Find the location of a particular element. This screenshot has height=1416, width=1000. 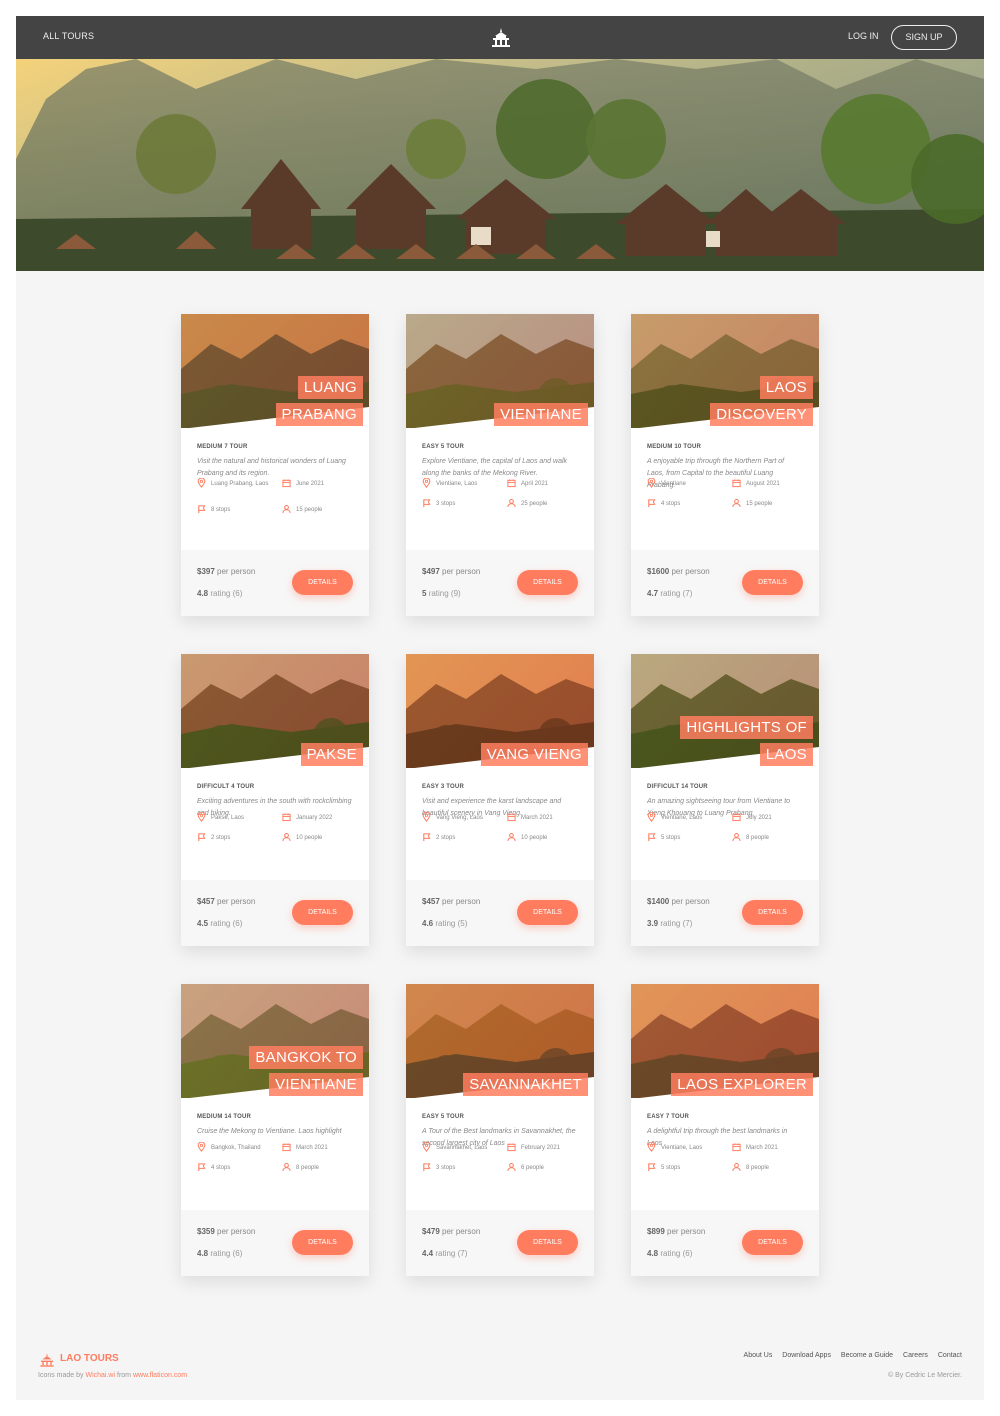

tour-difficulty: EASY 3 TOUR is located at coordinates (443, 787).